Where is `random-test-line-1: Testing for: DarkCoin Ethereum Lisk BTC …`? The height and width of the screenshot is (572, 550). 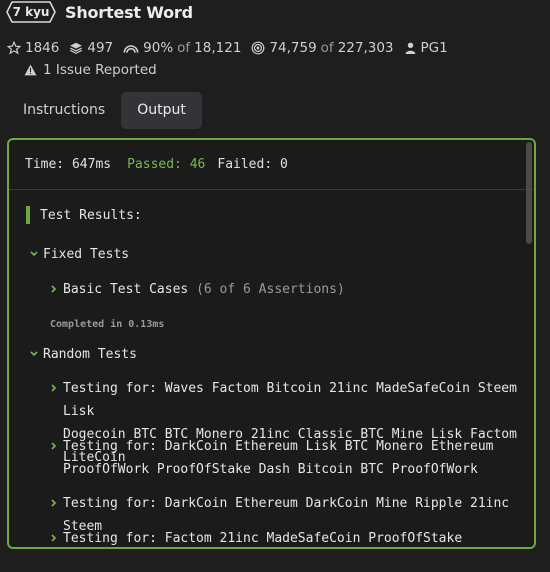 random-test-line-1: Testing for: DarkCoin Ethereum Lisk BTC … is located at coordinates (278, 446).